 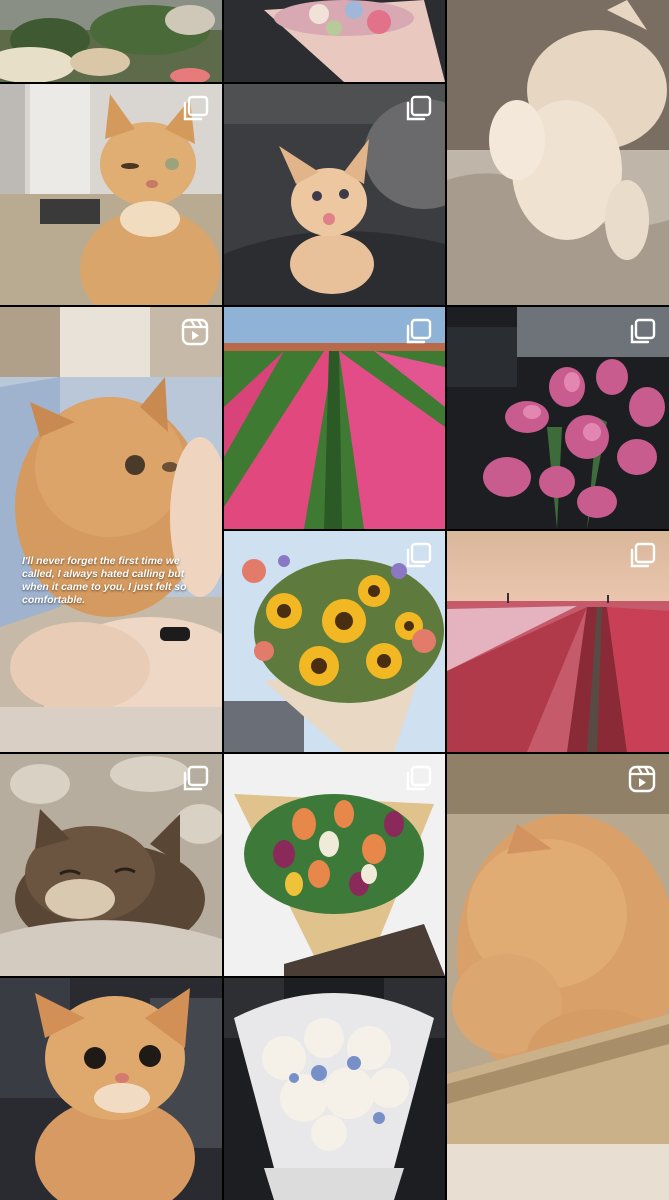 What do you see at coordinates (334, 865) in the screenshot?
I see `post-tile-tulip-bouquet` at bounding box center [334, 865].